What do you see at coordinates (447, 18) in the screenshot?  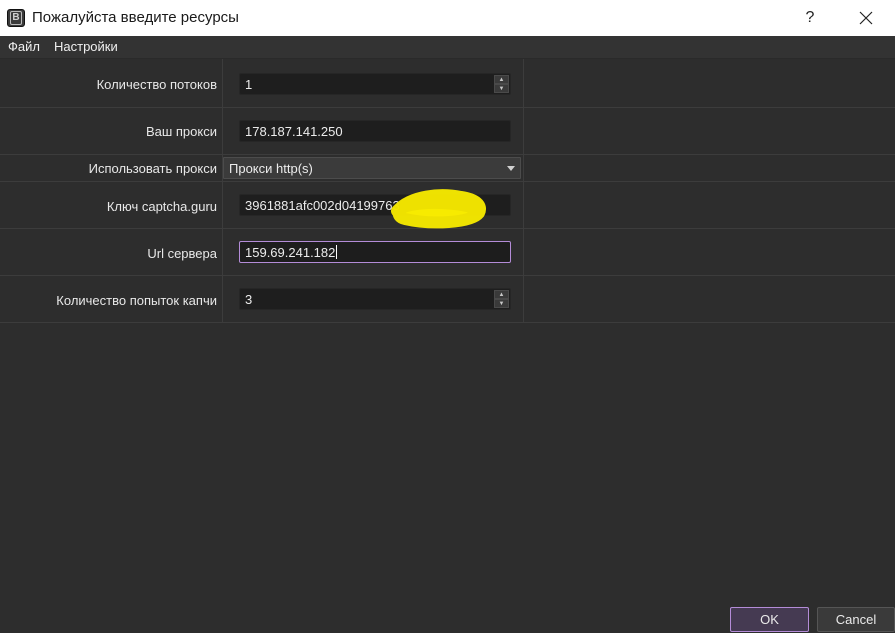 I see `title-bar: B Пожалуйста введите ресурсы ?` at bounding box center [447, 18].